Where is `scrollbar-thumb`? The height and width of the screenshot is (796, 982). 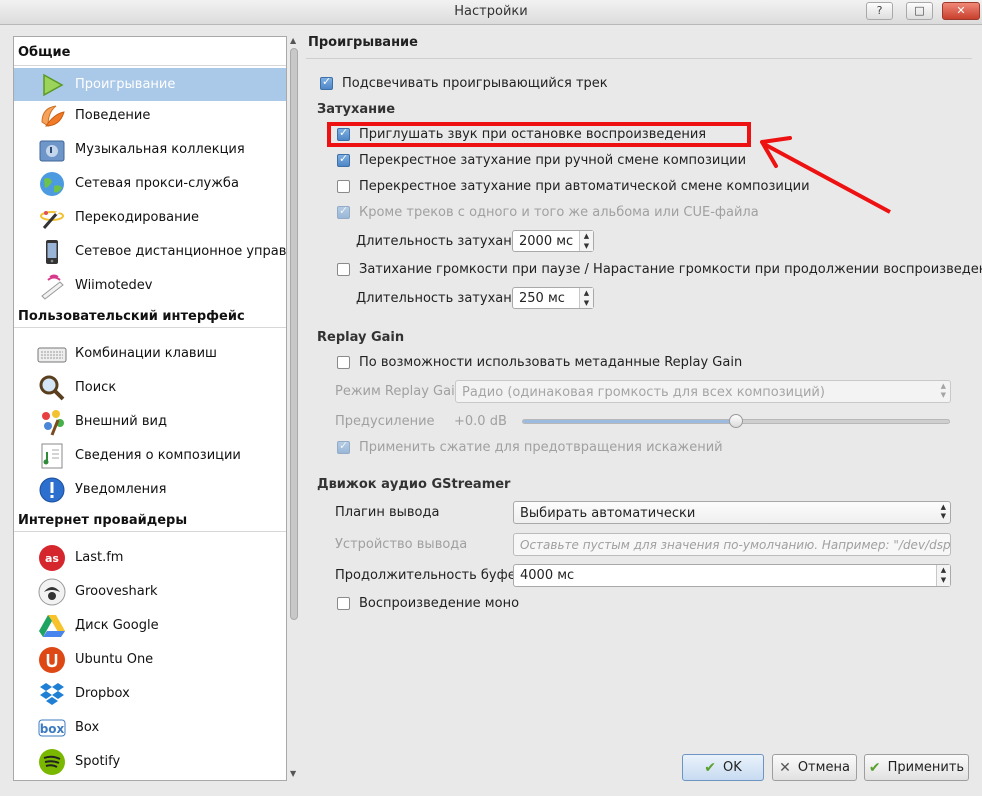
scrollbar-thumb is located at coordinates (294, 334).